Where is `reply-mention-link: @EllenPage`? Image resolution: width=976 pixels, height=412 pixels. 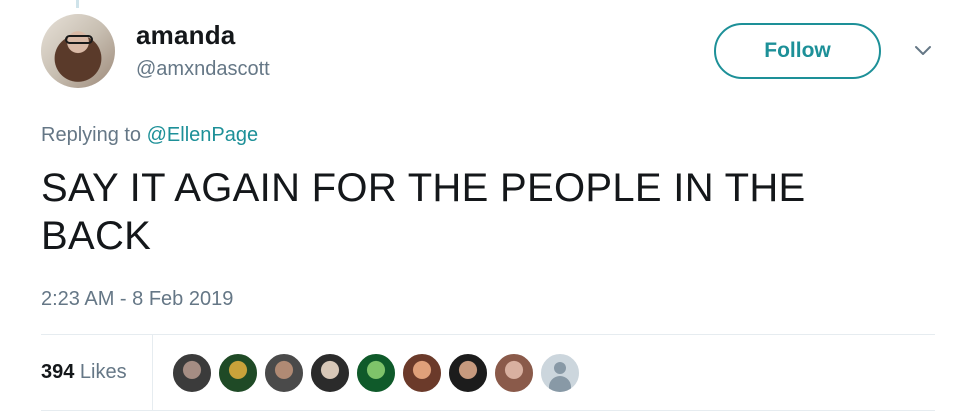
reply-mention-link: @EllenPage is located at coordinates (202, 135).